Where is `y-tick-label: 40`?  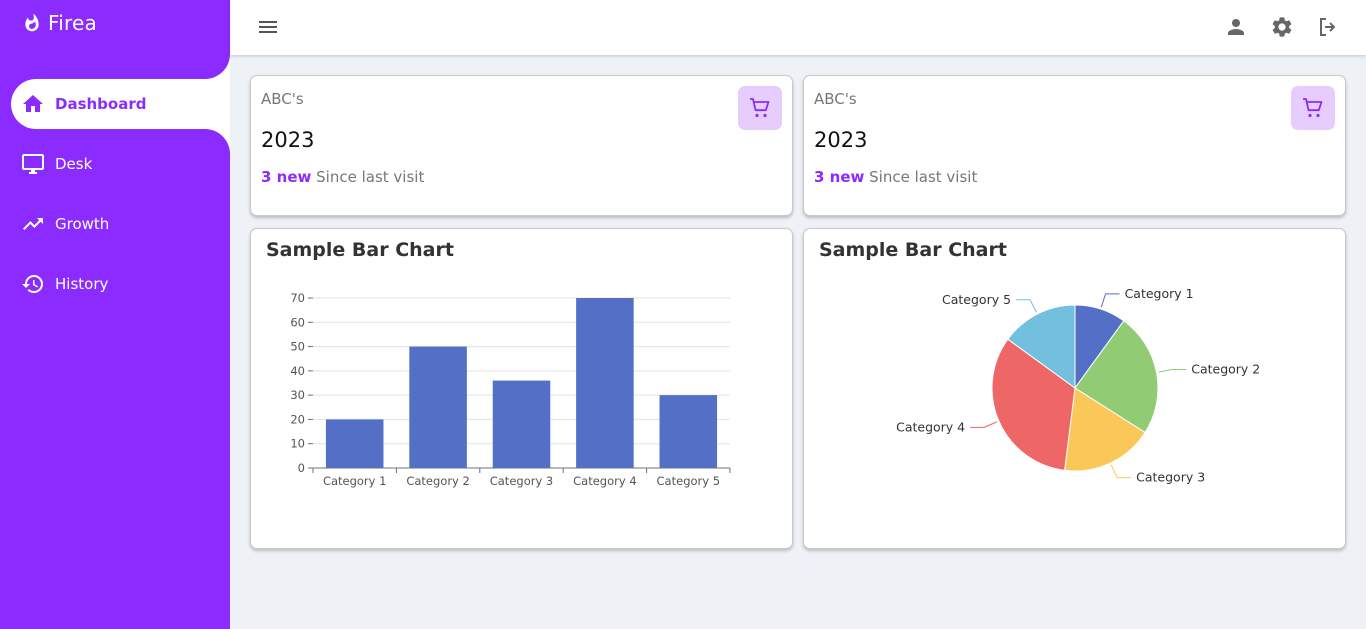 y-tick-label: 40 is located at coordinates (297, 371).